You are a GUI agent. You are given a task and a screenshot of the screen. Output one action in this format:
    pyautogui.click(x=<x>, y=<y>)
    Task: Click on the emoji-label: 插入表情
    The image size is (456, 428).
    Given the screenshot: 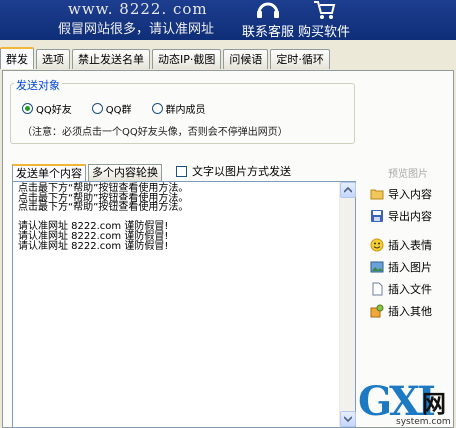 What is the action you would take?
    pyautogui.click(x=410, y=245)
    